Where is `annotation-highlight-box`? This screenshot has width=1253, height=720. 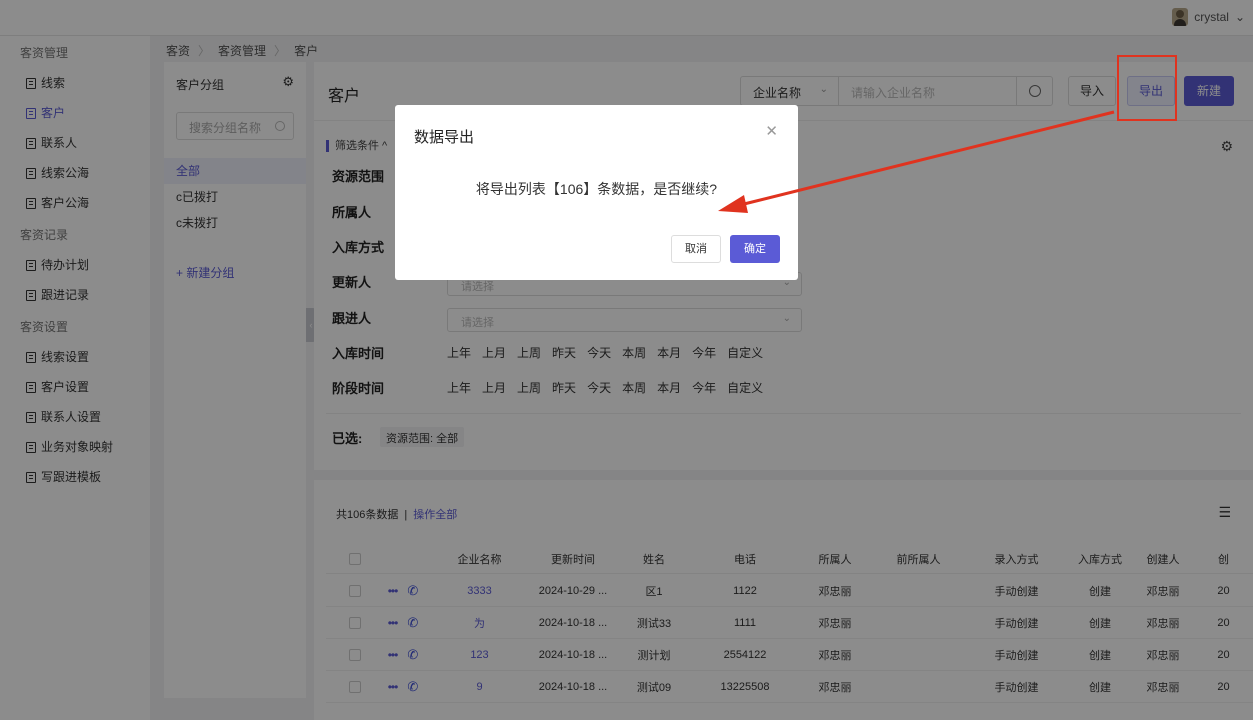
annotation-highlight-box is located at coordinates (1147, 88).